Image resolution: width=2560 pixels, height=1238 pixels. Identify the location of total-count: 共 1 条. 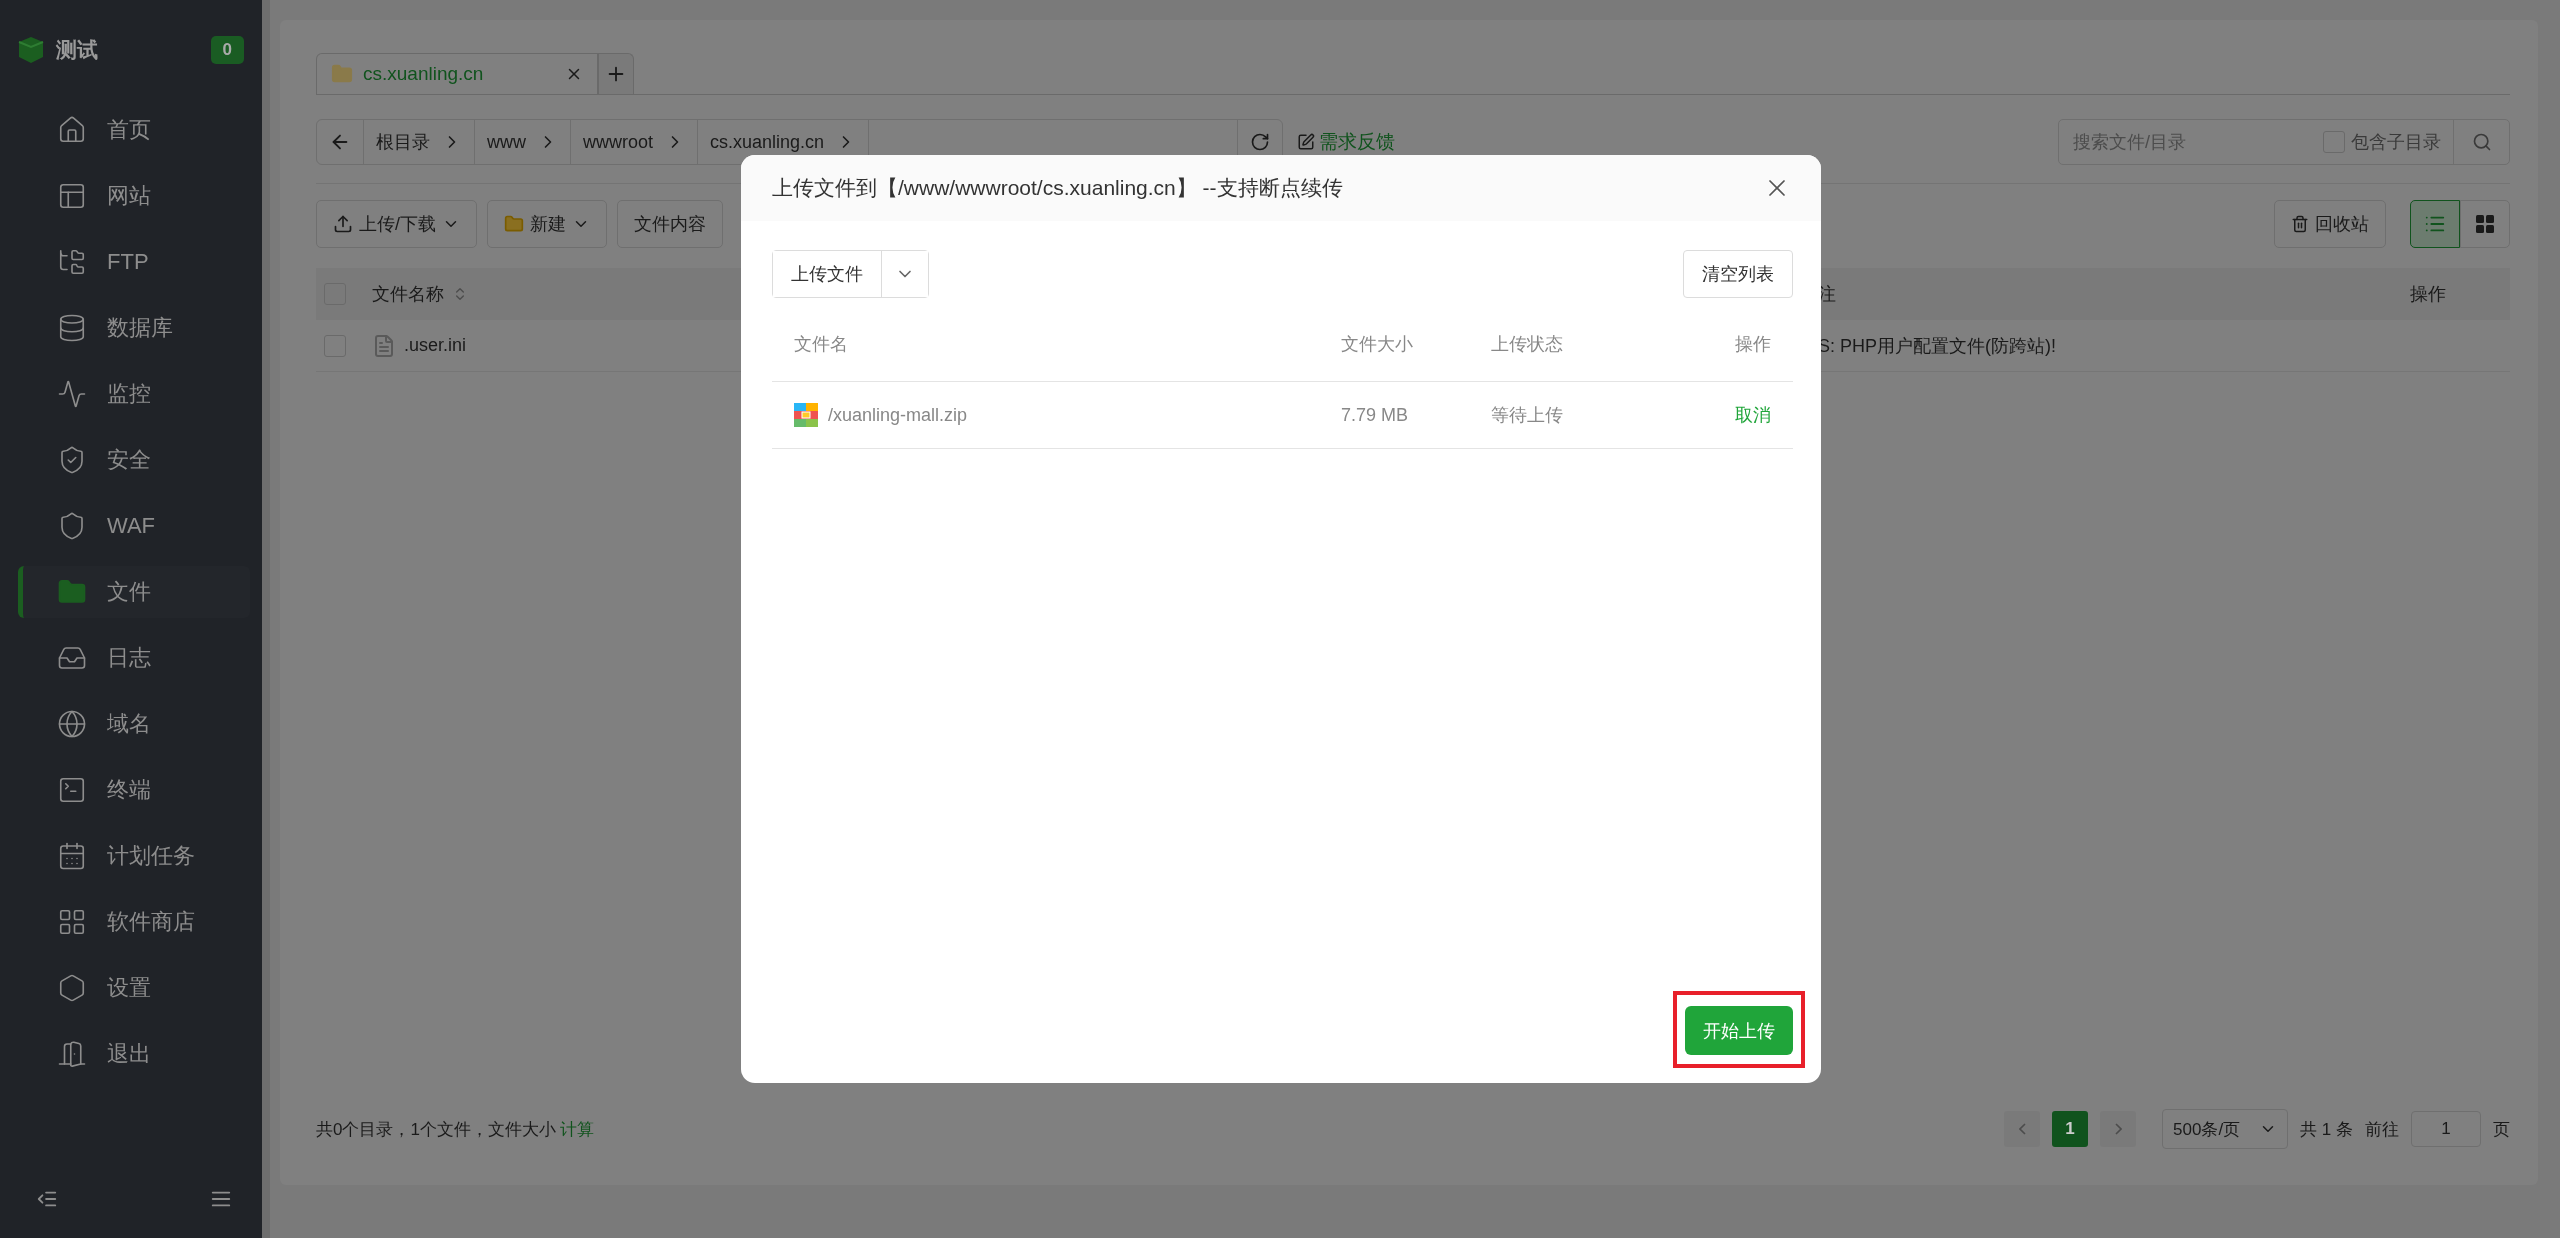
(2326, 1129).